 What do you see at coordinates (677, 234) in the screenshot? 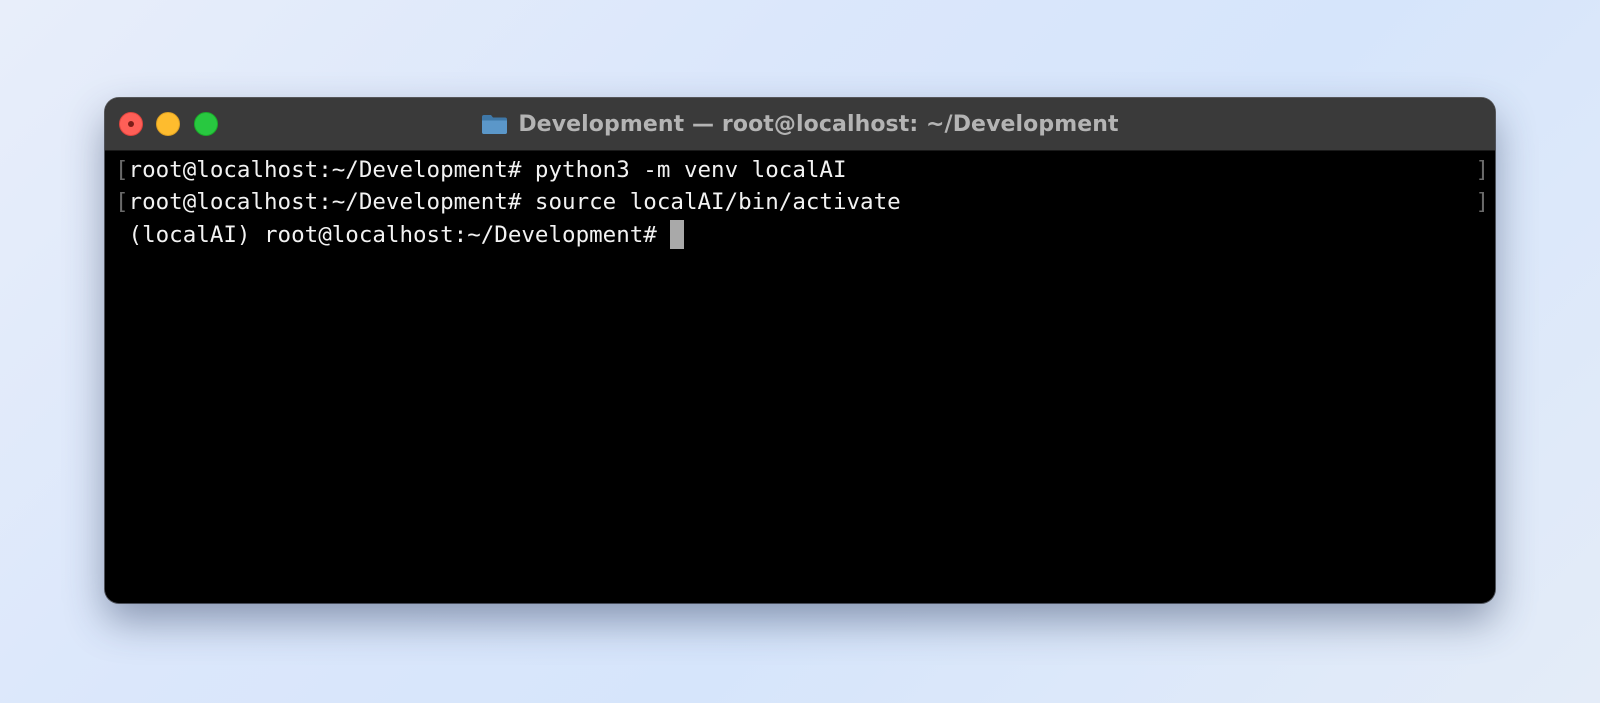
I see `text-cursor` at bounding box center [677, 234].